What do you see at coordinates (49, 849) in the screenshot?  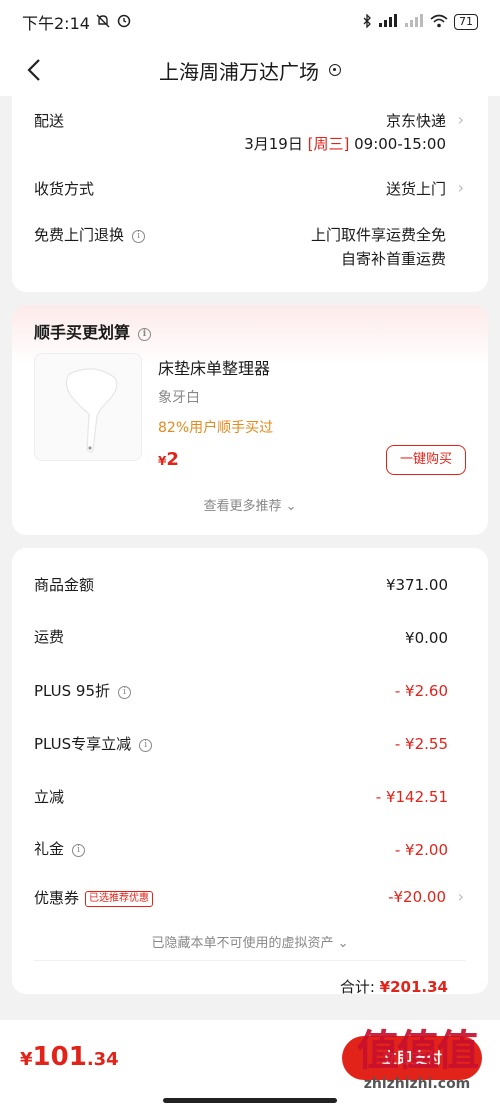 I see `gift-money-label: 礼金` at bounding box center [49, 849].